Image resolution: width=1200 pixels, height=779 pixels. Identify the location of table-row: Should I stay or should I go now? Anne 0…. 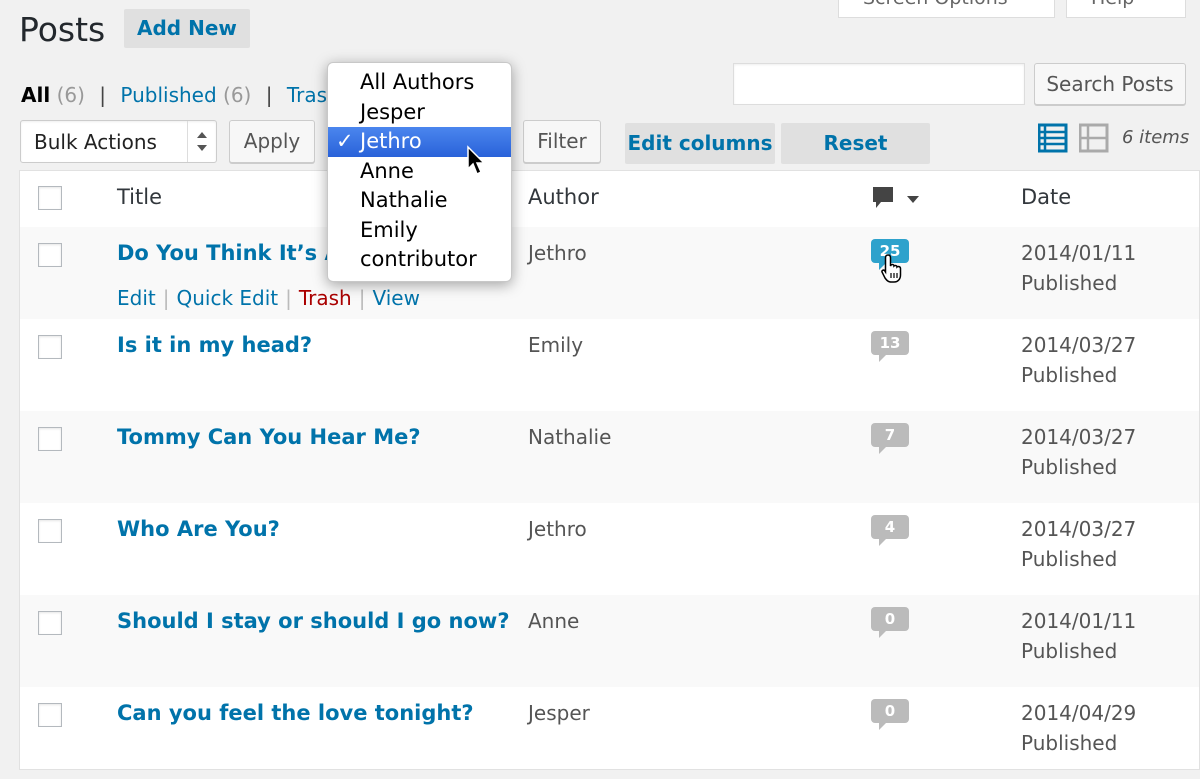
(609, 641).